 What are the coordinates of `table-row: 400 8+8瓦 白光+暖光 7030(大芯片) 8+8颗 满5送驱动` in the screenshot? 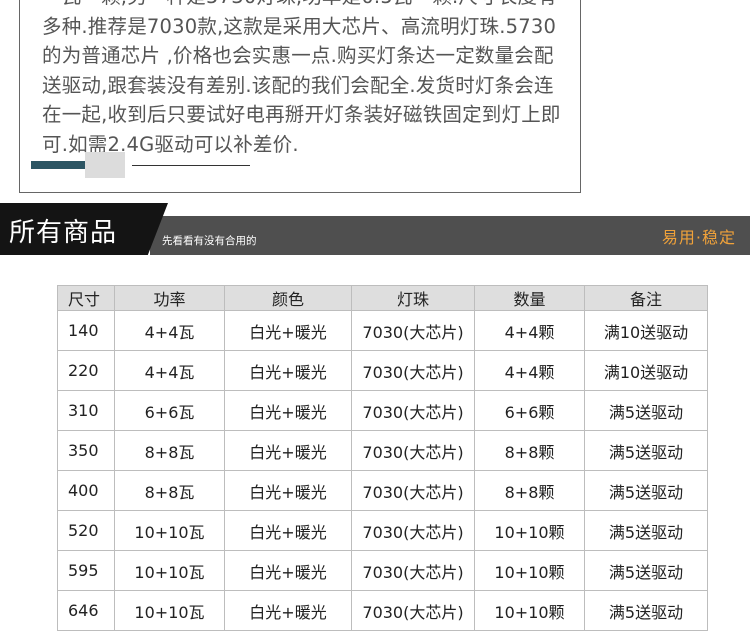 It's located at (382, 490).